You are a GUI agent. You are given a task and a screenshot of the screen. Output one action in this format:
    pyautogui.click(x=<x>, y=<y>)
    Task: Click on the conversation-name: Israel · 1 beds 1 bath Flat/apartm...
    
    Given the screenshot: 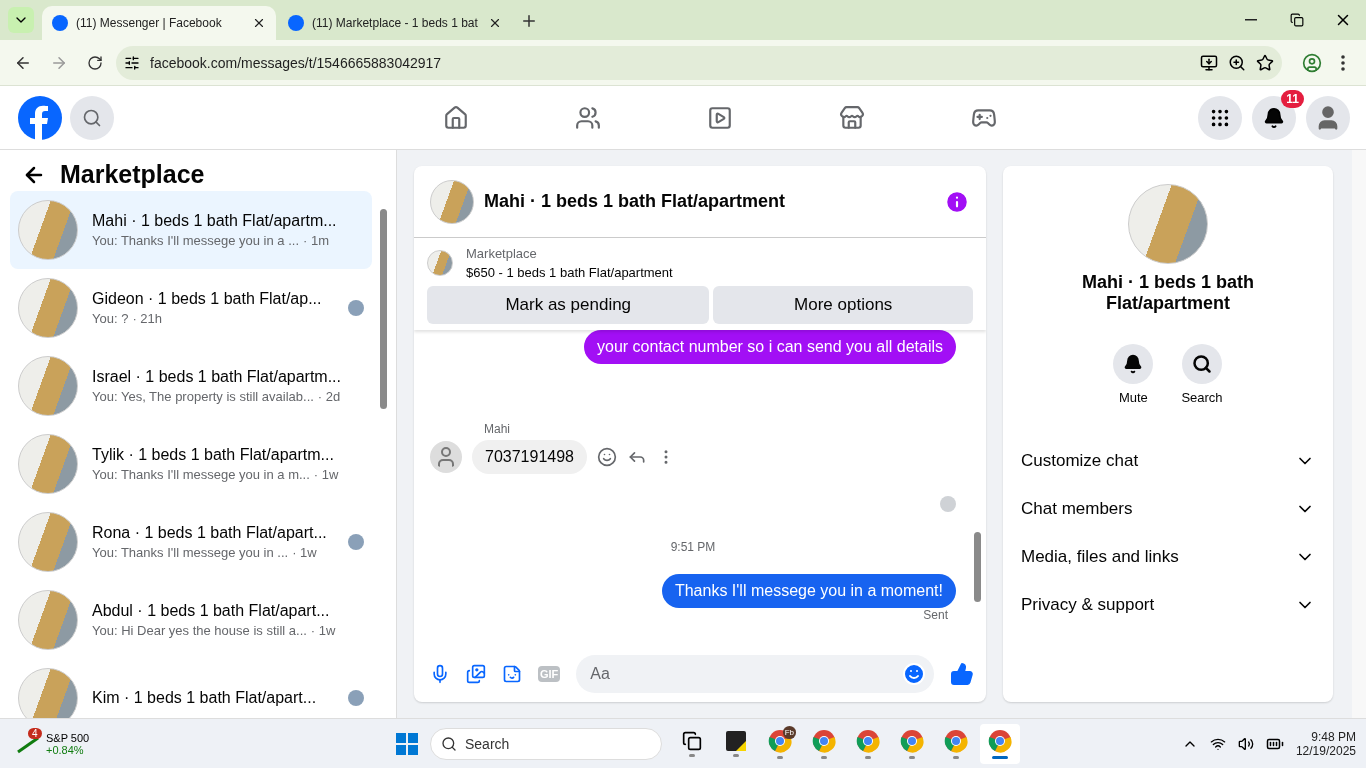 What is the action you would take?
    pyautogui.click(x=217, y=377)
    